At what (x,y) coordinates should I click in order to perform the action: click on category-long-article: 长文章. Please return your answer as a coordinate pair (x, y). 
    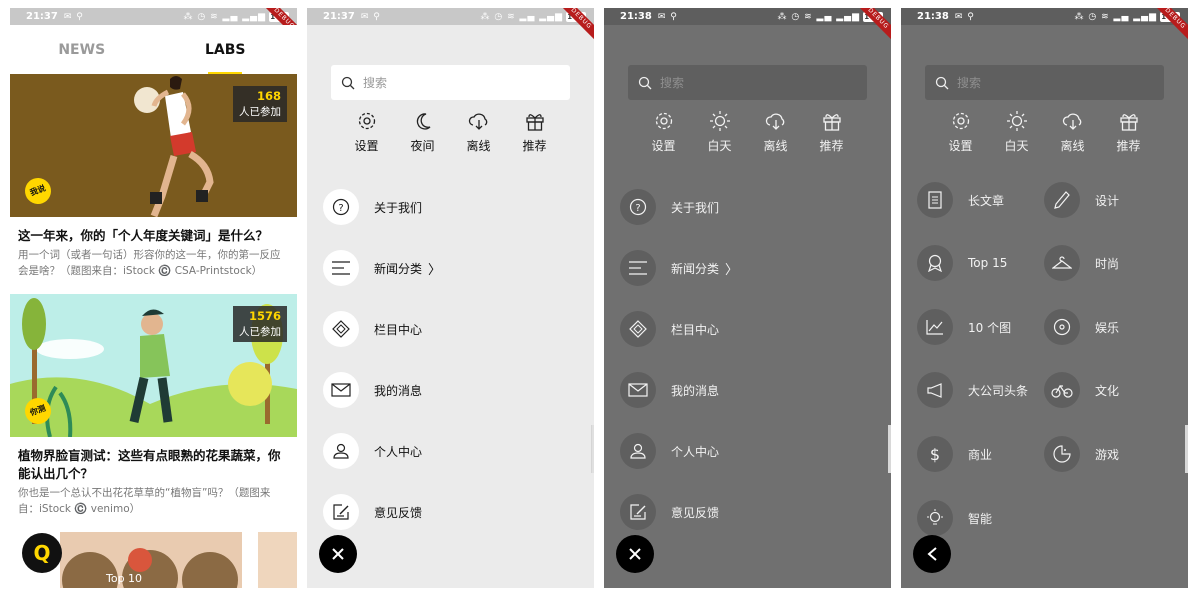
    Looking at the image, I should click on (960, 200).